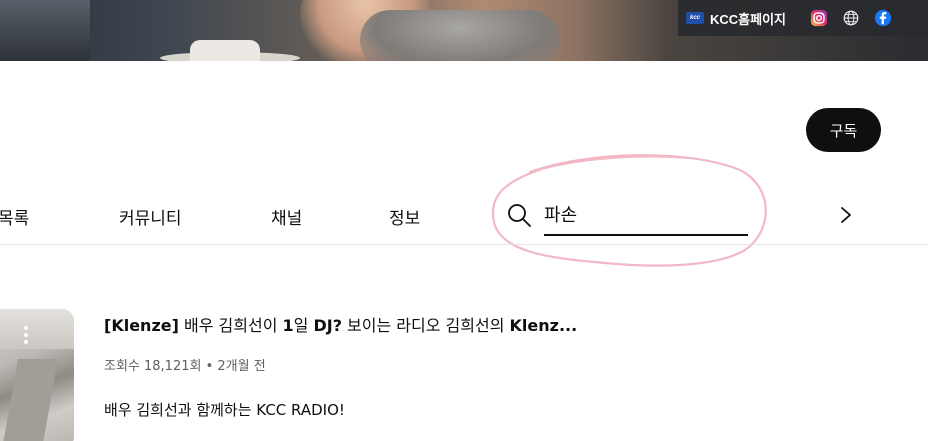 The width and height of the screenshot is (928, 441). I want to click on chevron-right-icon, so click(846, 215).